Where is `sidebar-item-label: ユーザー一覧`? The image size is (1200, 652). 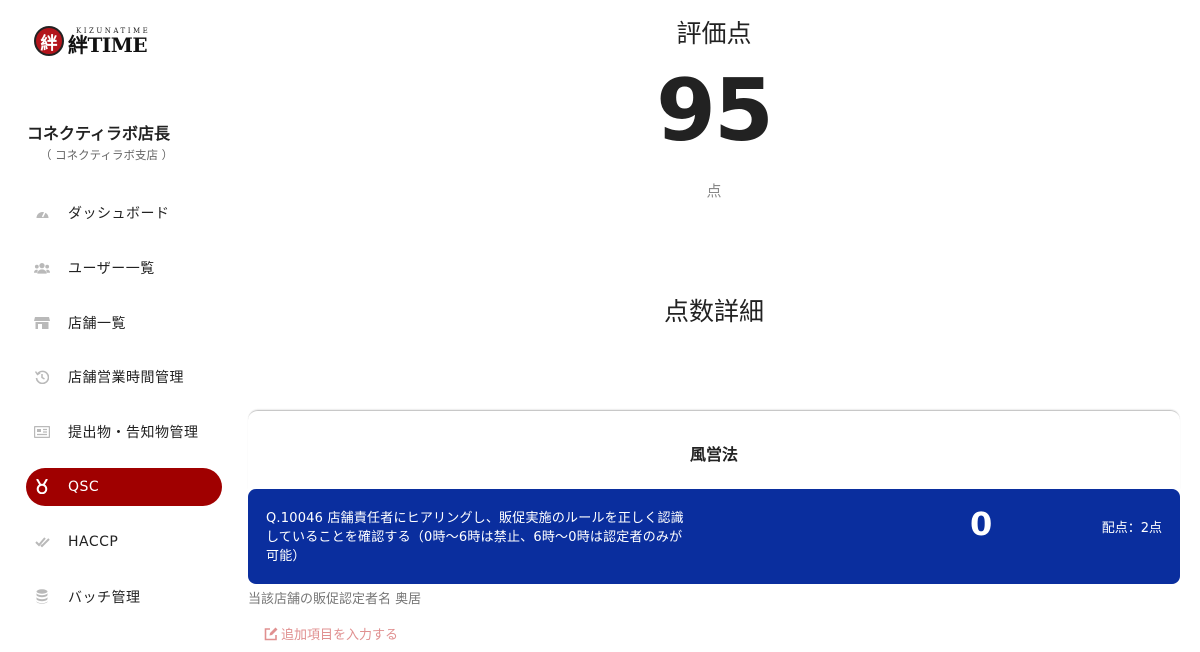
sidebar-item-label: ユーザー一覧 is located at coordinates (111, 268).